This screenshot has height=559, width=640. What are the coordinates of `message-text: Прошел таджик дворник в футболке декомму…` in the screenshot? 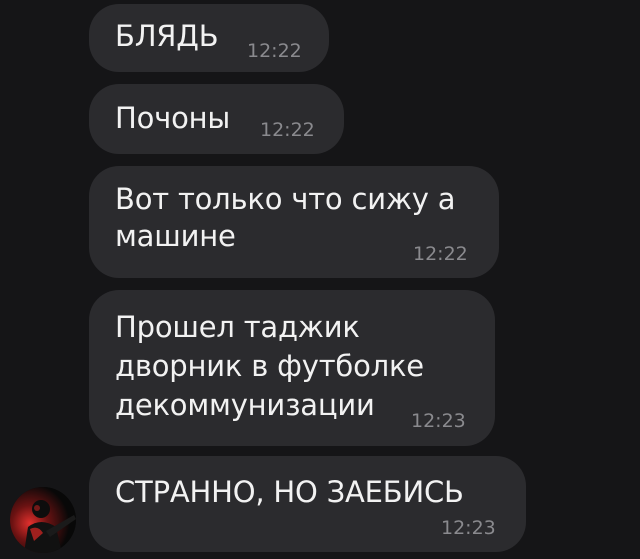 It's located at (269, 366).